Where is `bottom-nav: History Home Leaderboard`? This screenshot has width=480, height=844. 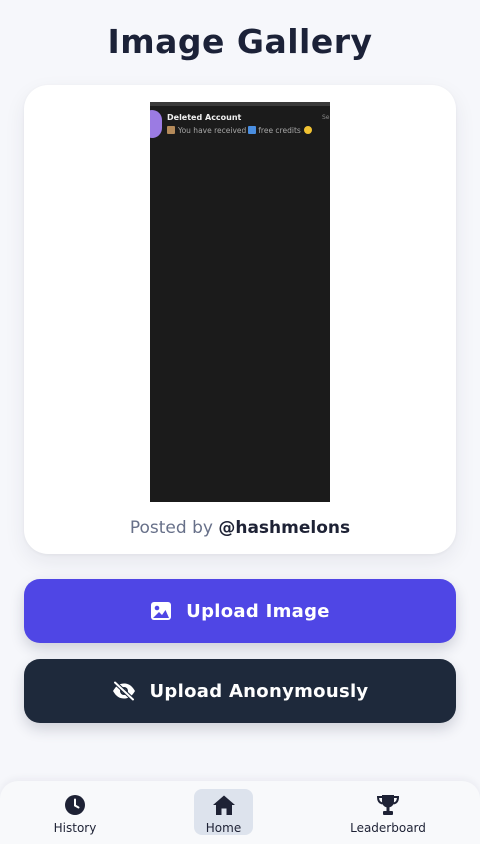
bottom-nav: History Home Leaderboard is located at coordinates (240, 812).